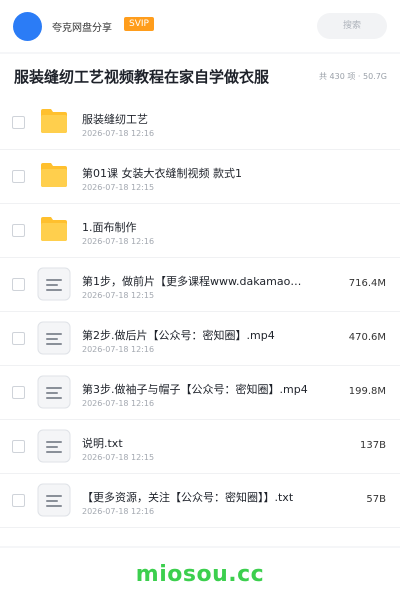  I want to click on search-input: 搜索, so click(352, 26).